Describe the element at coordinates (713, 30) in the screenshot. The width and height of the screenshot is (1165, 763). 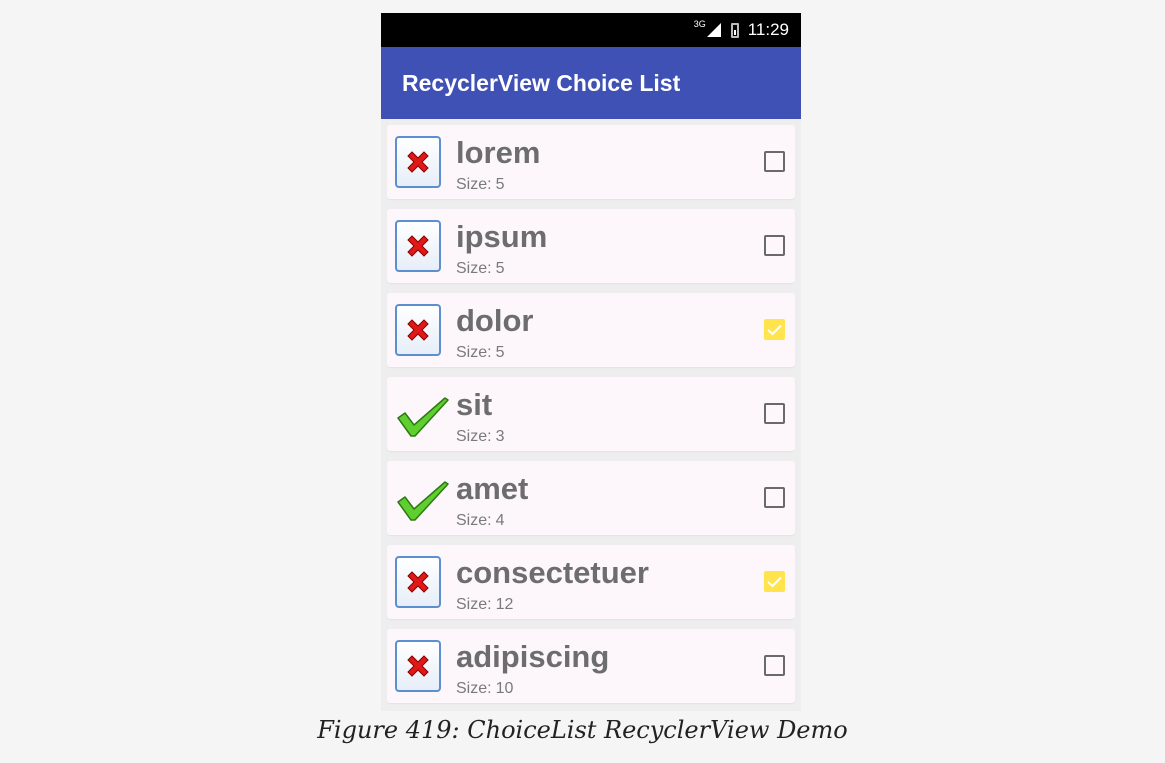
I see `signal-icon` at that location.